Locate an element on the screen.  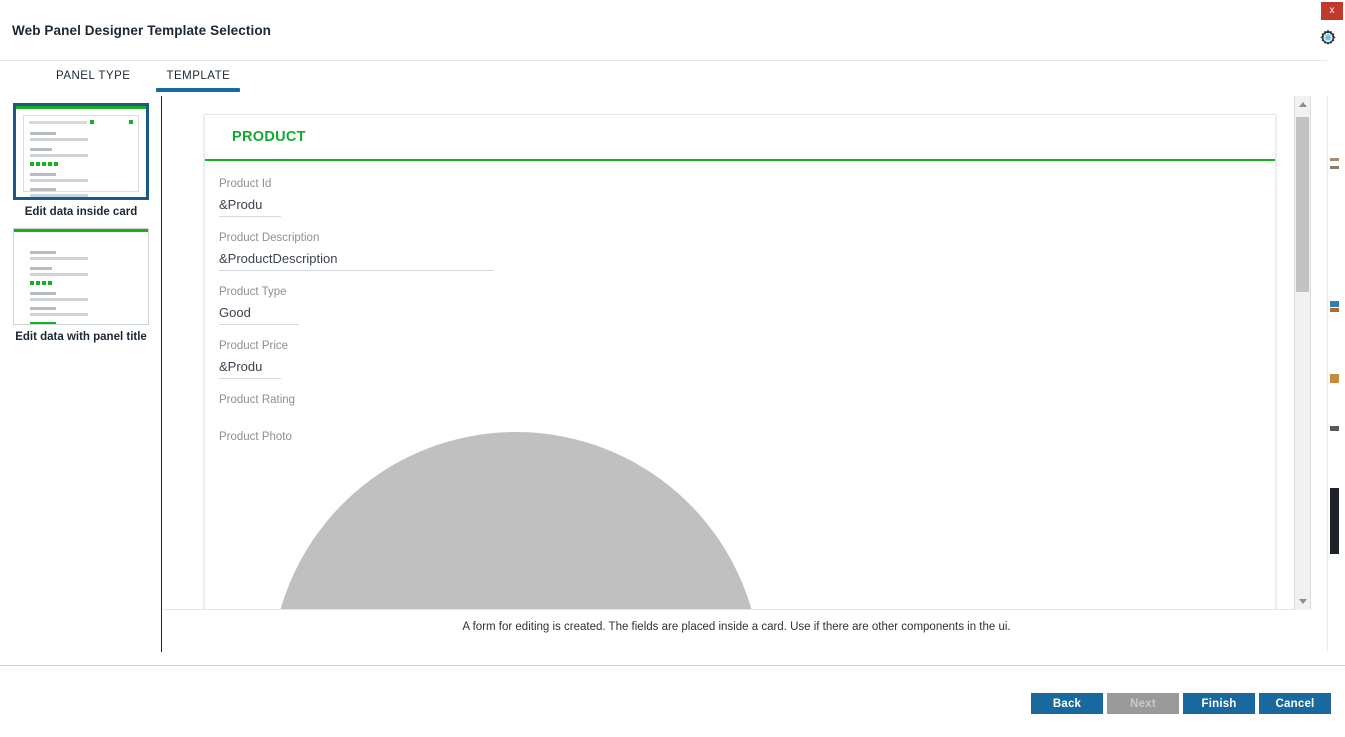
back-button: Back is located at coordinates (1067, 703).